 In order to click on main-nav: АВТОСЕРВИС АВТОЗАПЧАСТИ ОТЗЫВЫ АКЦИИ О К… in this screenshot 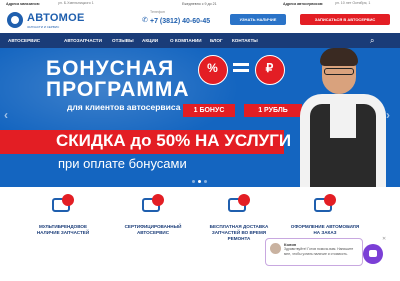, I will do `click(200, 40)`.